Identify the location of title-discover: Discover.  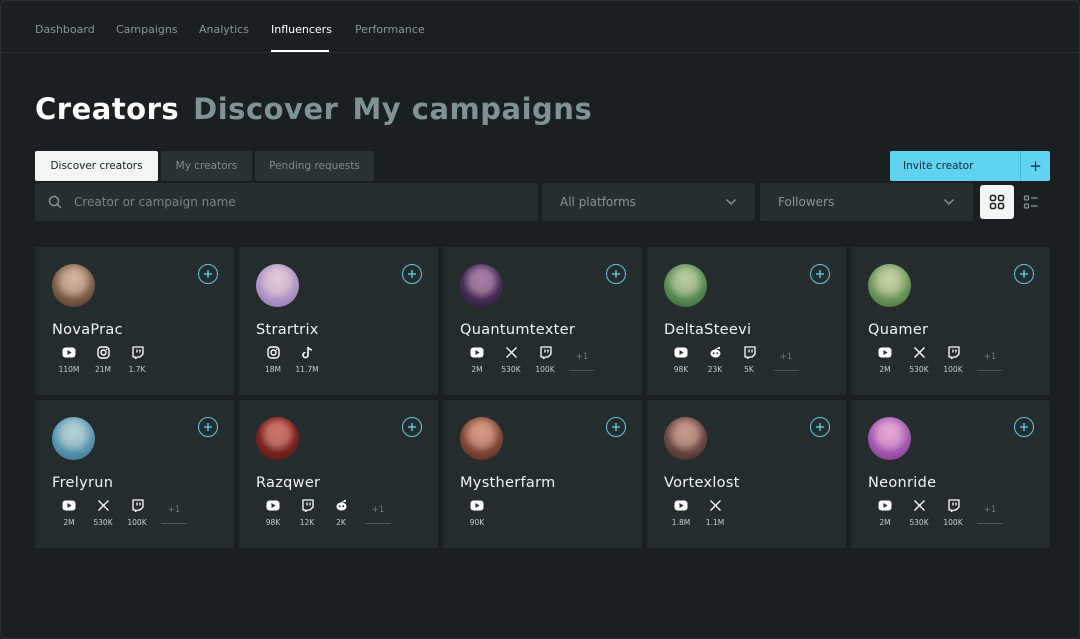
(265, 109).